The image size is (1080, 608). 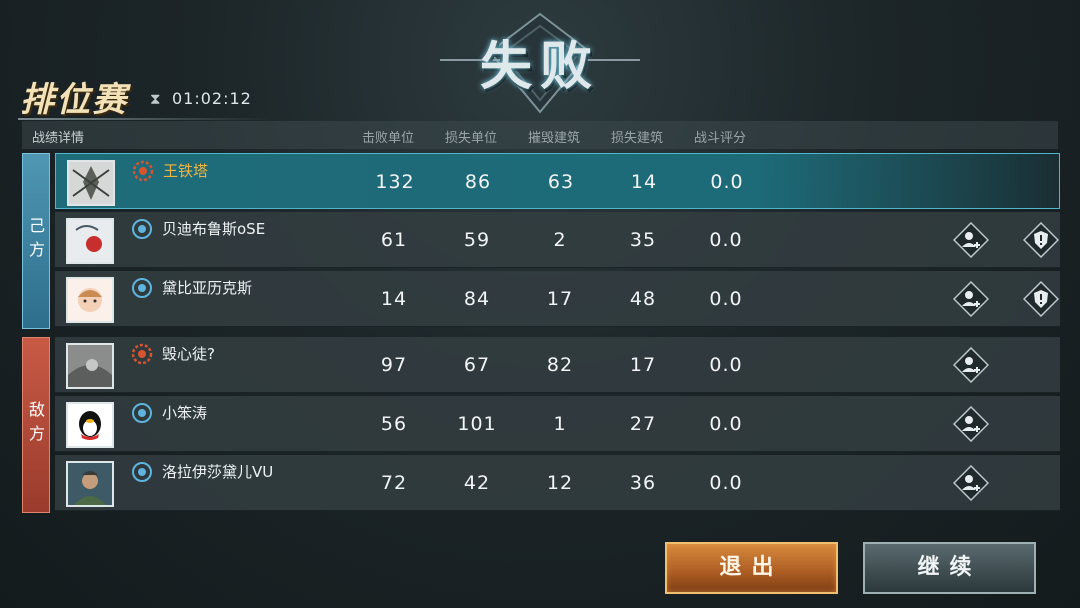 I want to click on divider, so click(x=144, y=119).